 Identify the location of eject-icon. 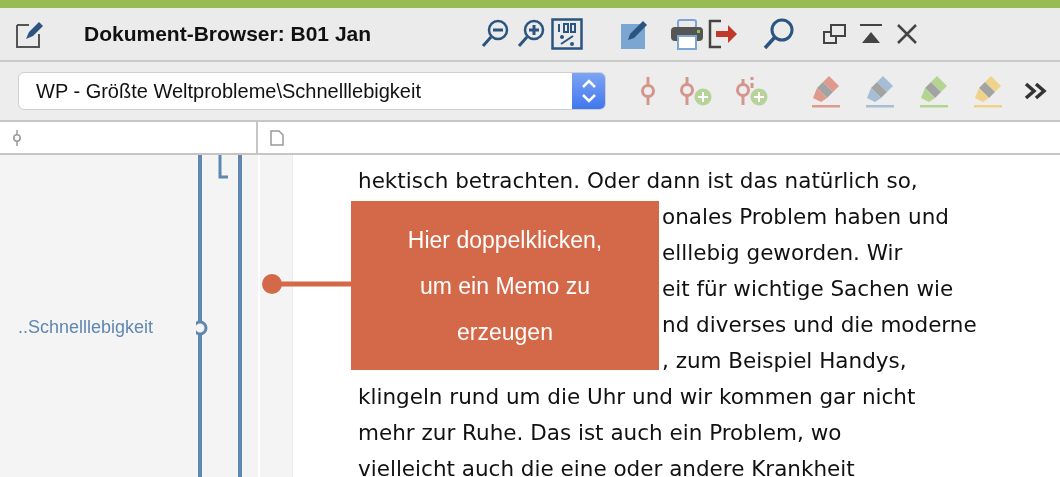
(871, 34).